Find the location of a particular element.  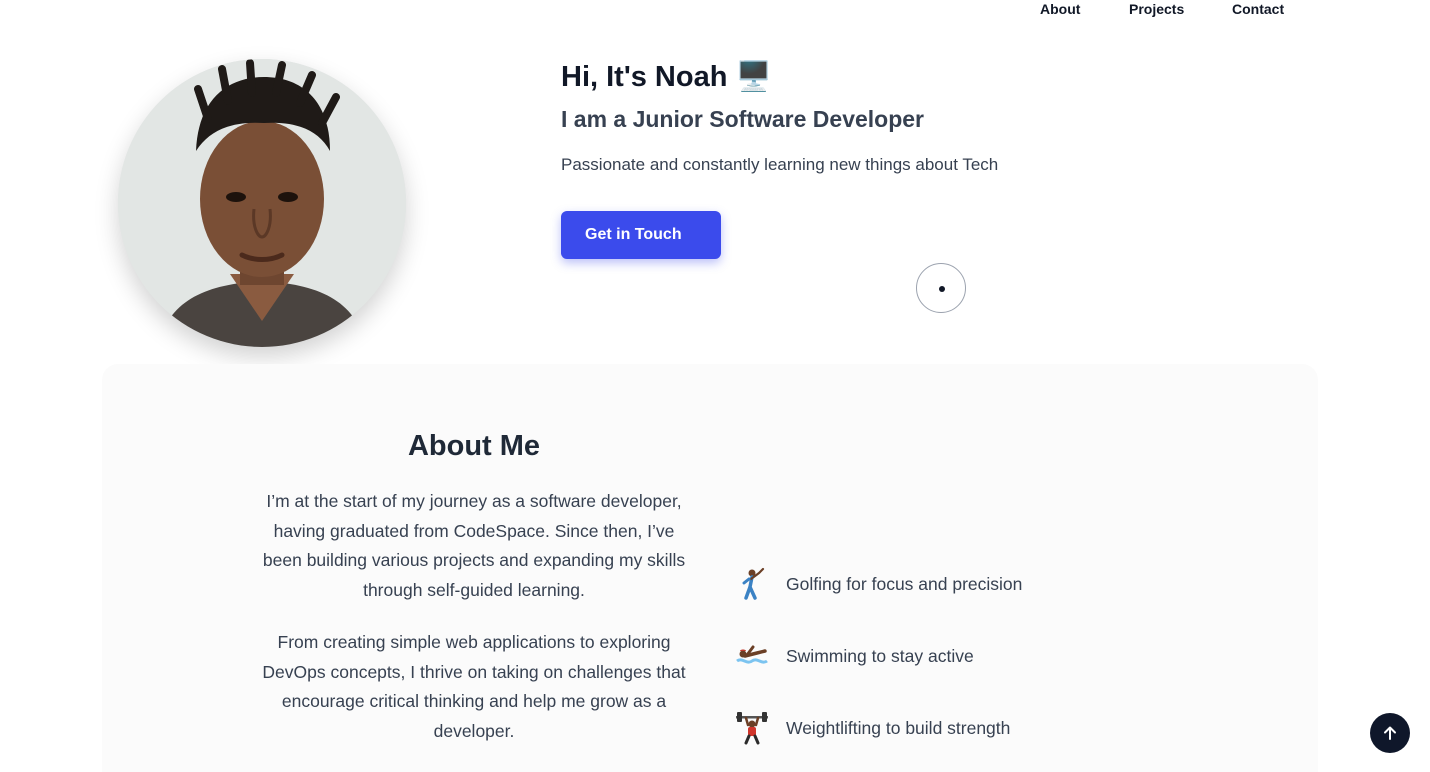

nav-link-about: About is located at coordinates (1060, 9).